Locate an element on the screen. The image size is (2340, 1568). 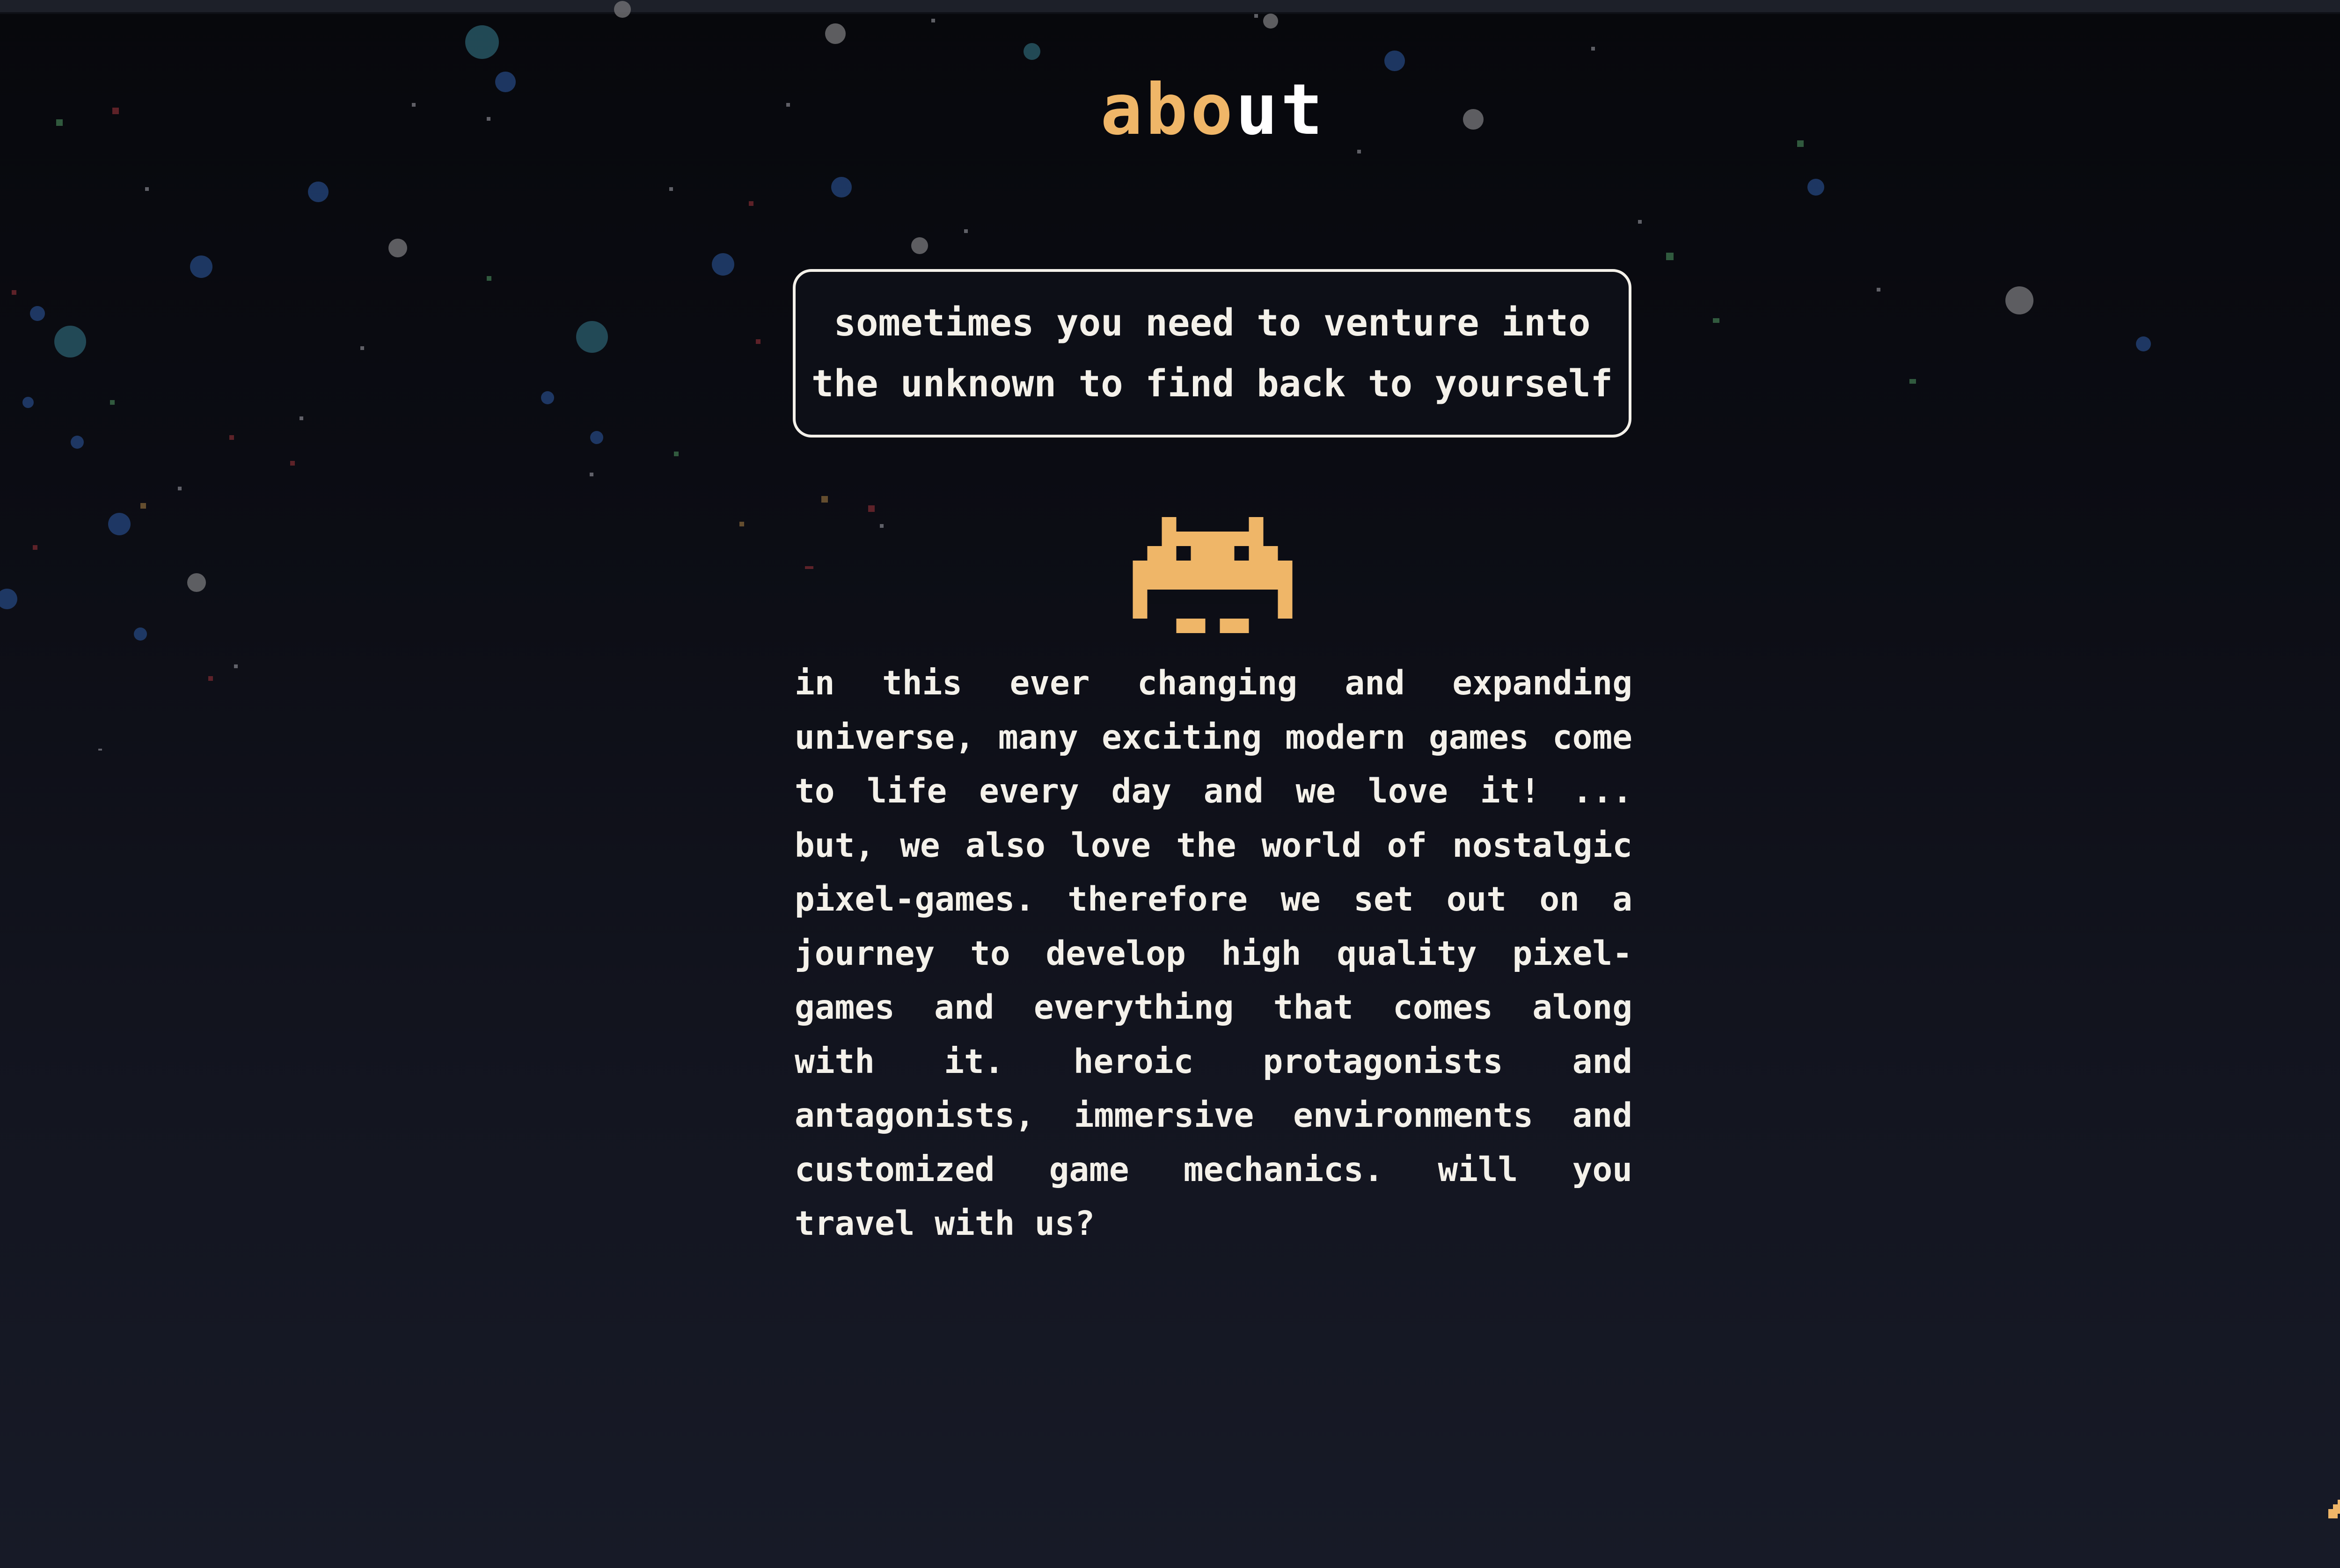
section-title-accent: abo is located at coordinates (1168, 110).